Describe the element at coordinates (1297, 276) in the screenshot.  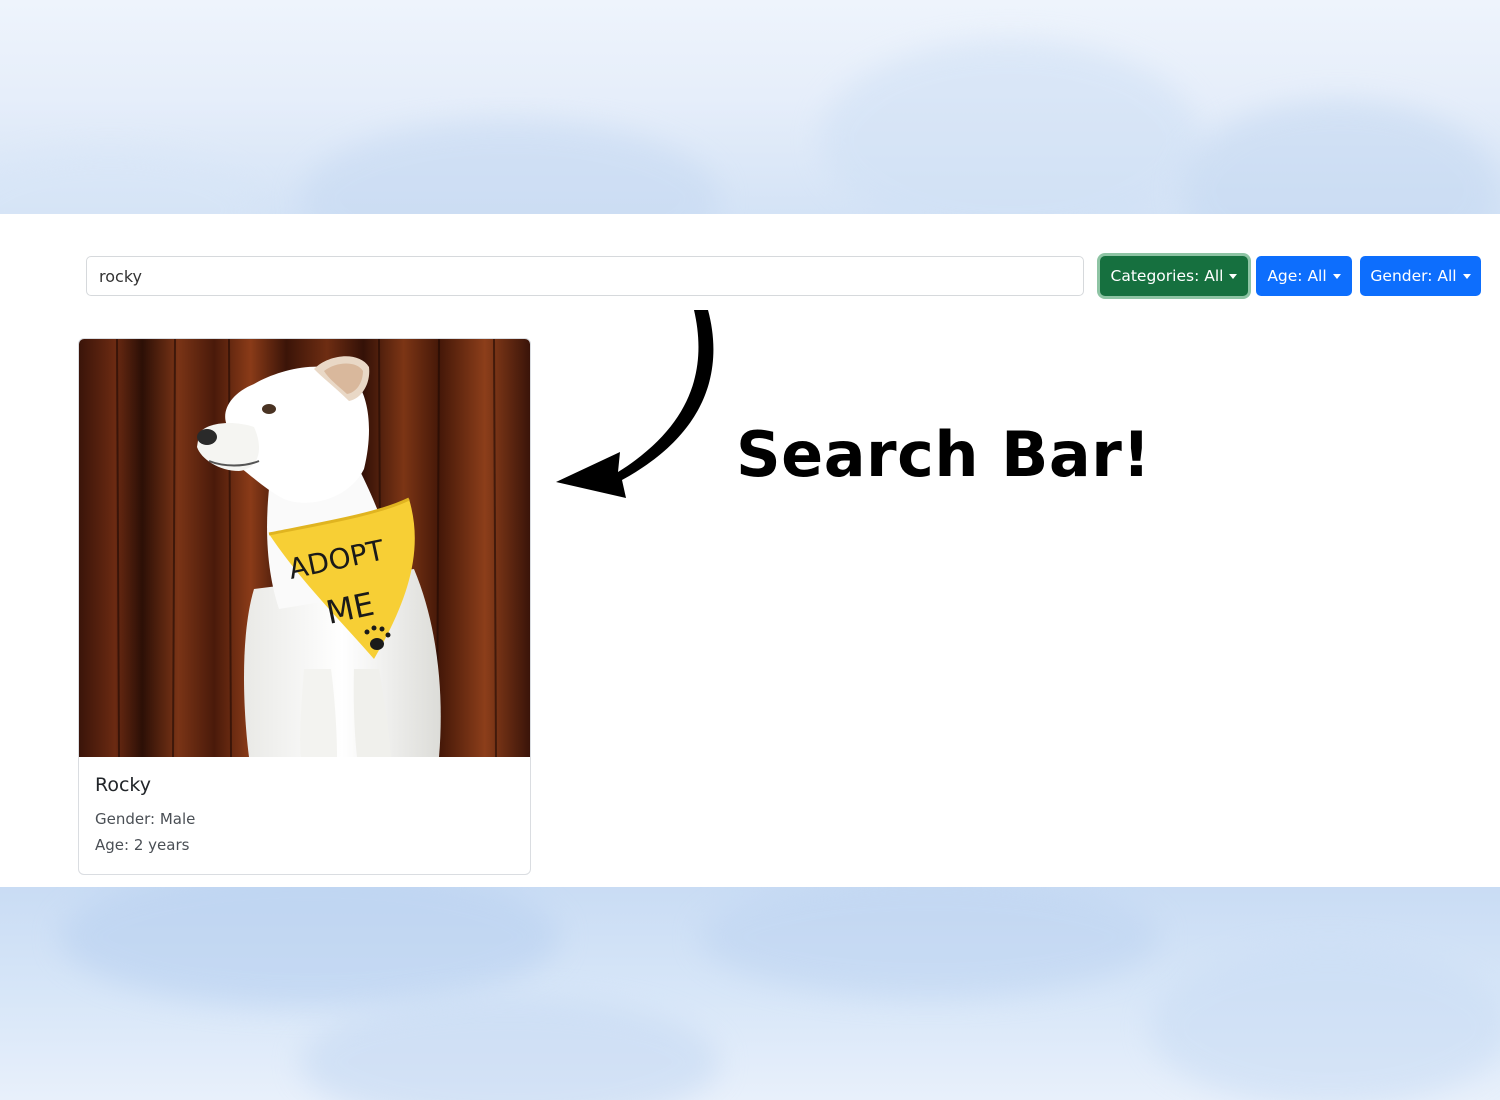
I see `age-dropdown-label: Age: All` at that location.